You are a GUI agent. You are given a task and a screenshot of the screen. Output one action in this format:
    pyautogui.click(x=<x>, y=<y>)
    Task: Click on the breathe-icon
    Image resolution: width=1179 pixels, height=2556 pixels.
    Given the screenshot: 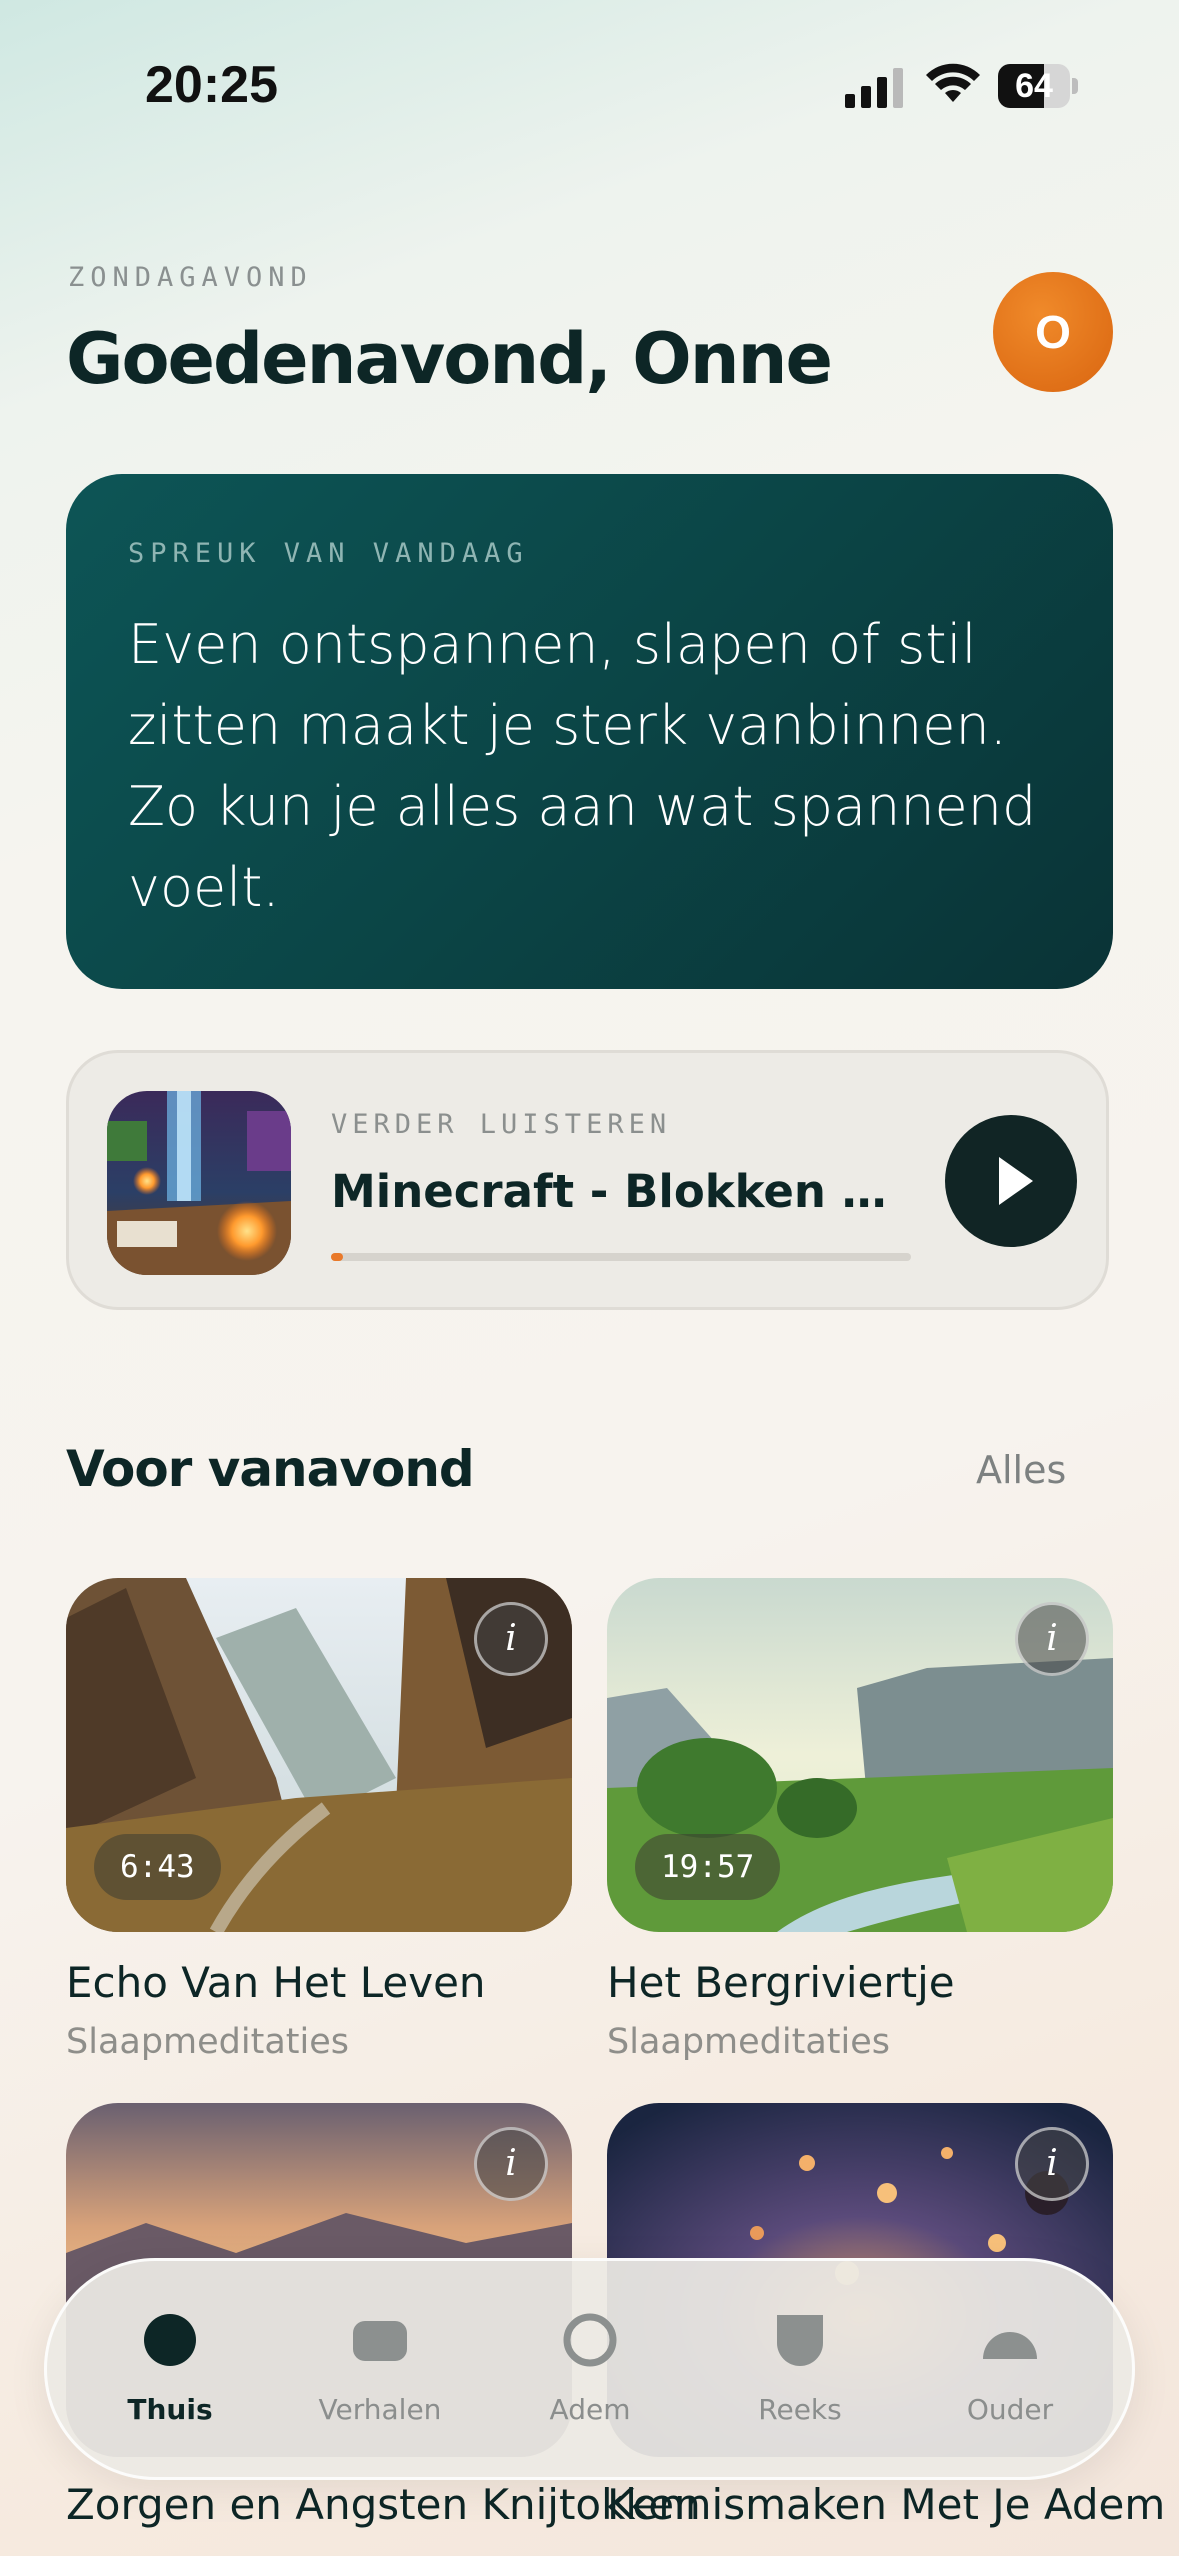 What is the action you would take?
    pyautogui.click(x=590, y=2340)
    